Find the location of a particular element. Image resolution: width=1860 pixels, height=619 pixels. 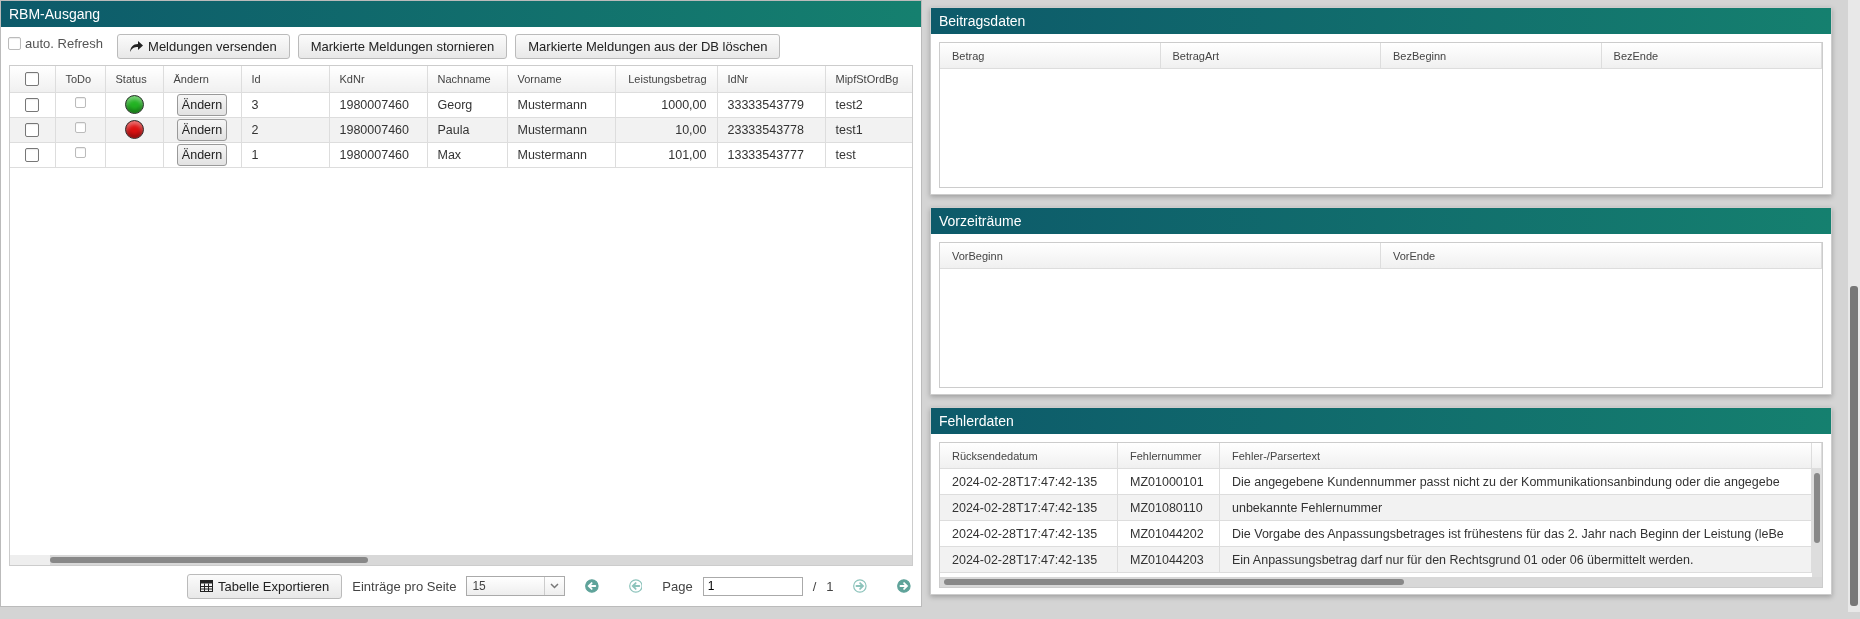

table-cell: 23333543778 is located at coordinates (771, 129).